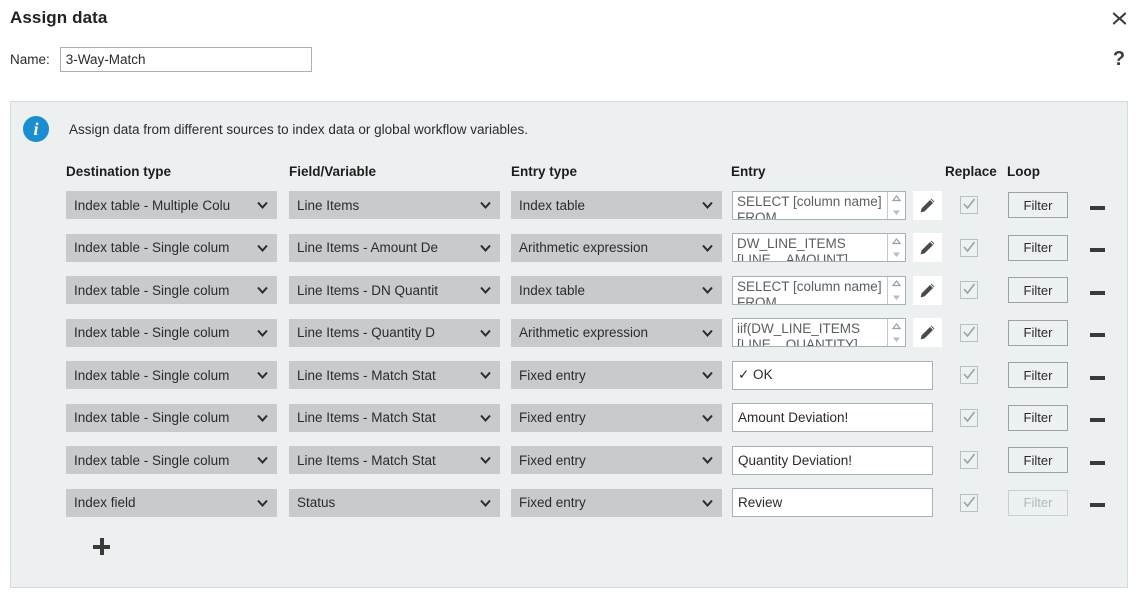 Image resolution: width=1140 pixels, height=603 pixels. What do you see at coordinates (368, 290) in the screenshot?
I see `field-variable-value: Line Items - DN Quantit` at bounding box center [368, 290].